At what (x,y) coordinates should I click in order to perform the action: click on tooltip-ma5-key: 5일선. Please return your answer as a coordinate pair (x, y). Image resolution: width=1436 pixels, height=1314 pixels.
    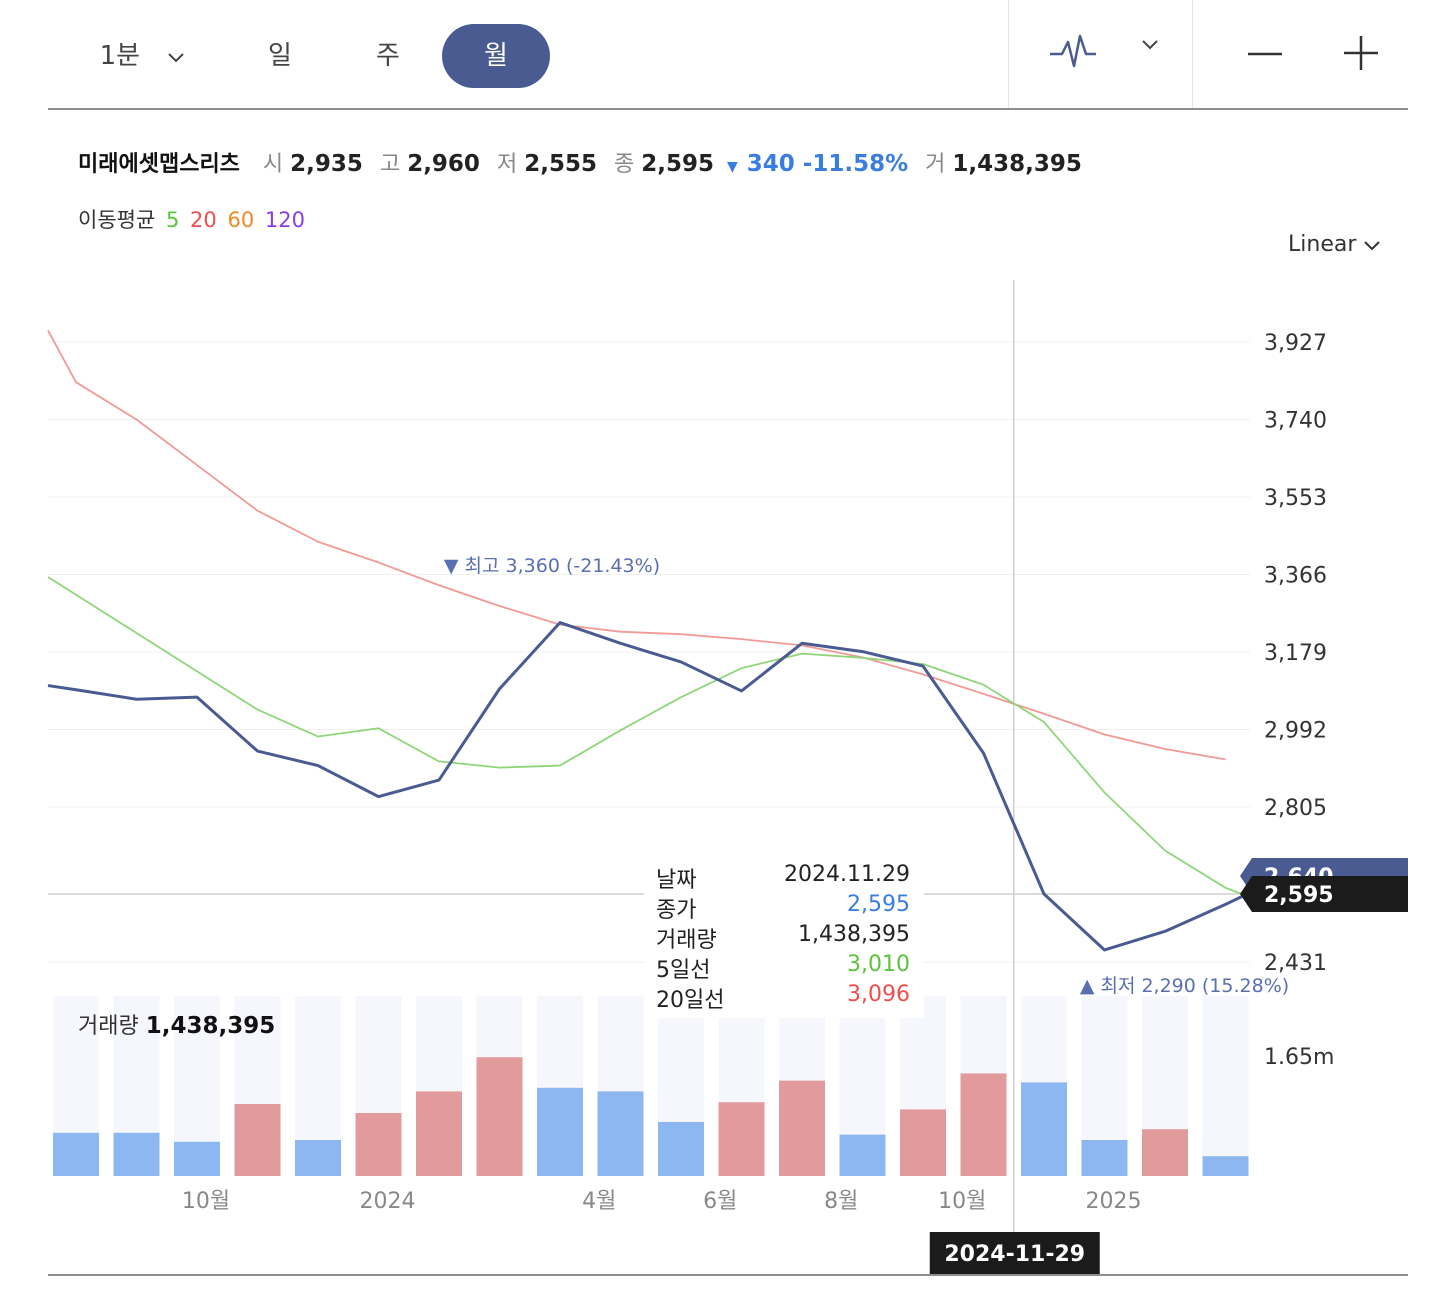
    Looking at the image, I should click on (683, 970).